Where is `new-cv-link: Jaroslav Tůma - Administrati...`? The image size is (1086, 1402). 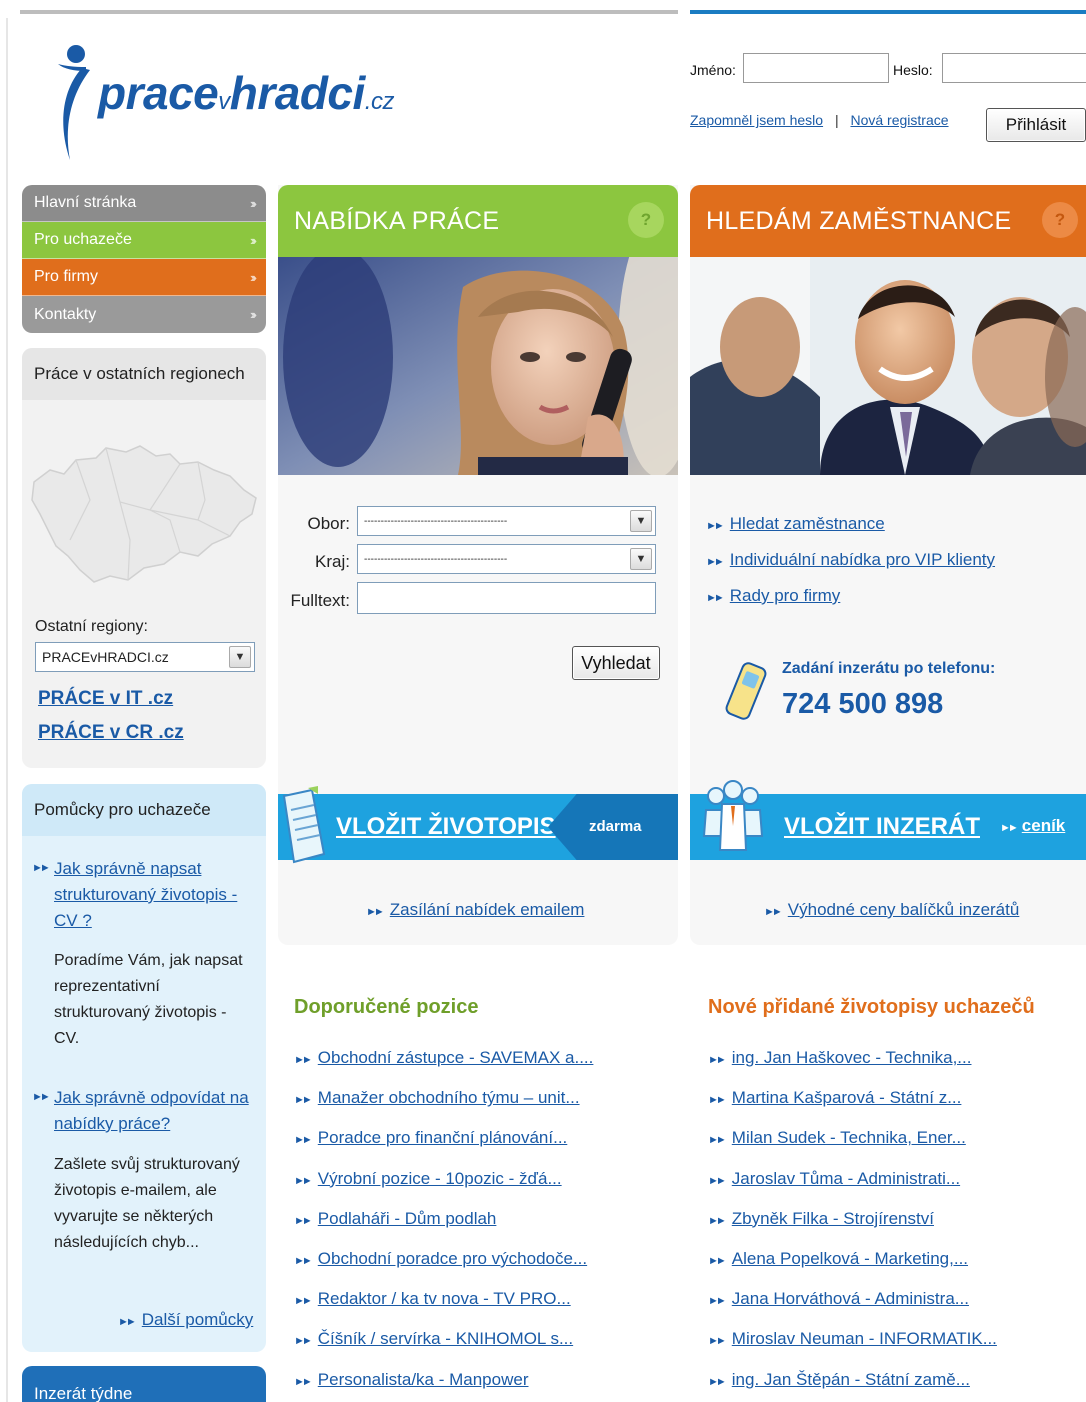 new-cv-link: Jaroslav Tůma - Administrati... is located at coordinates (846, 1178).